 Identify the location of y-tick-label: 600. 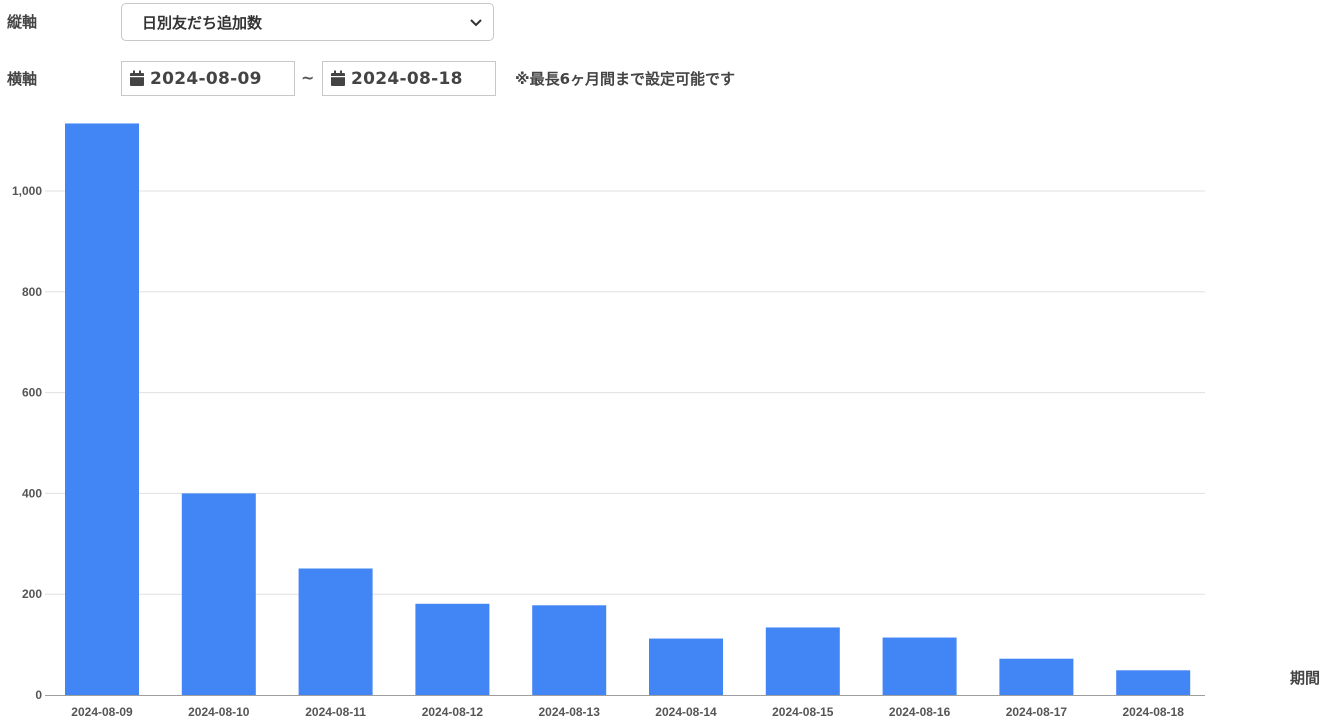
(32, 393).